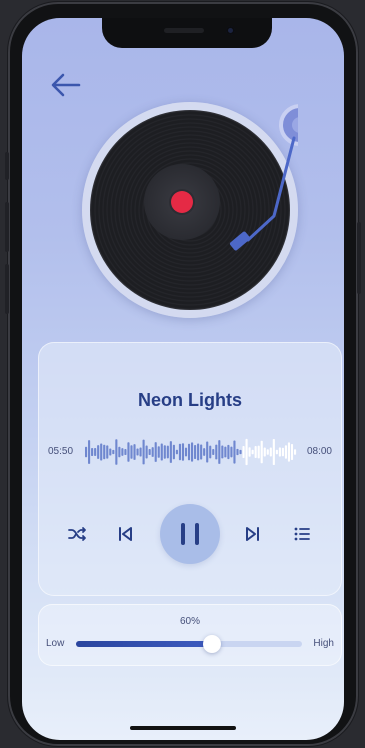 The width and height of the screenshot is (365, 748). What do you see at coordinates (323, 643) in the screenshot?
I see `volume-high-label: High` at bounding box center [323, 643].